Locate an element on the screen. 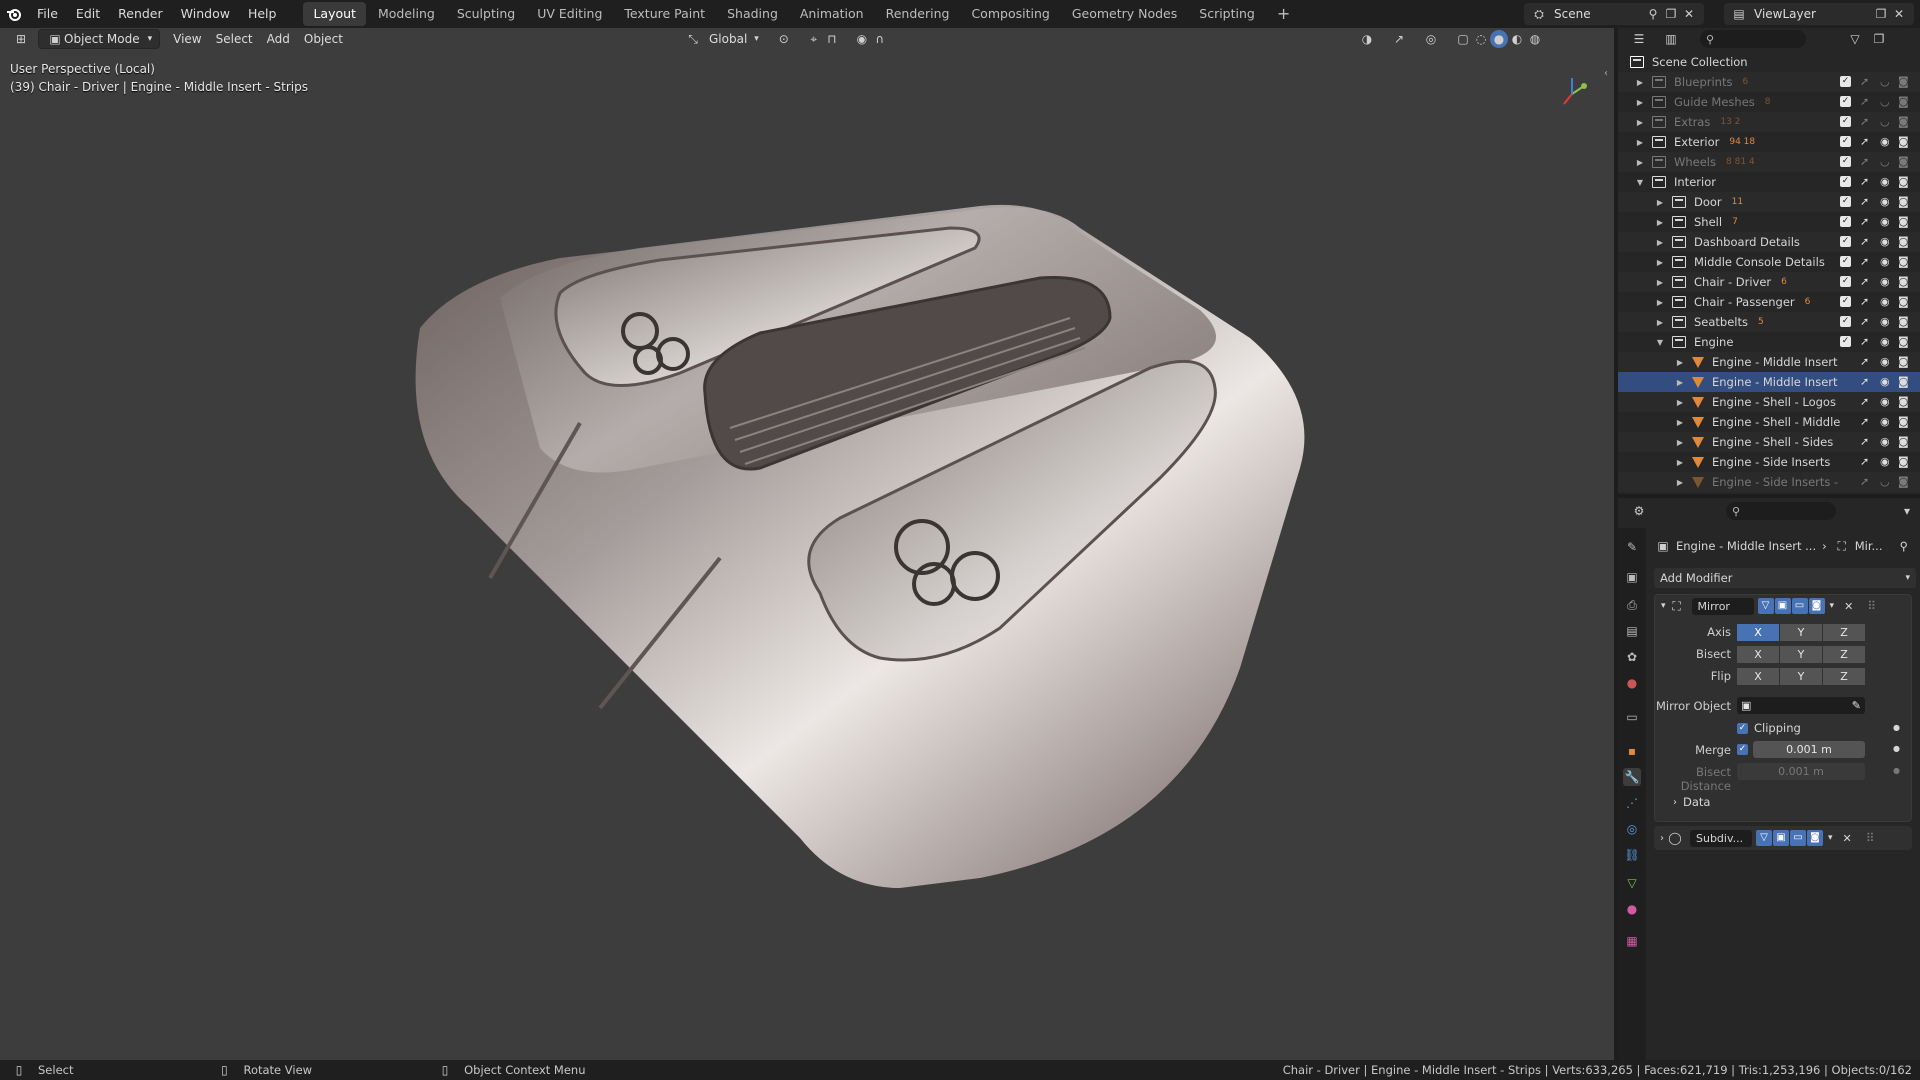  flip-z-toggle: Z is located at coordinates (1844, 676).